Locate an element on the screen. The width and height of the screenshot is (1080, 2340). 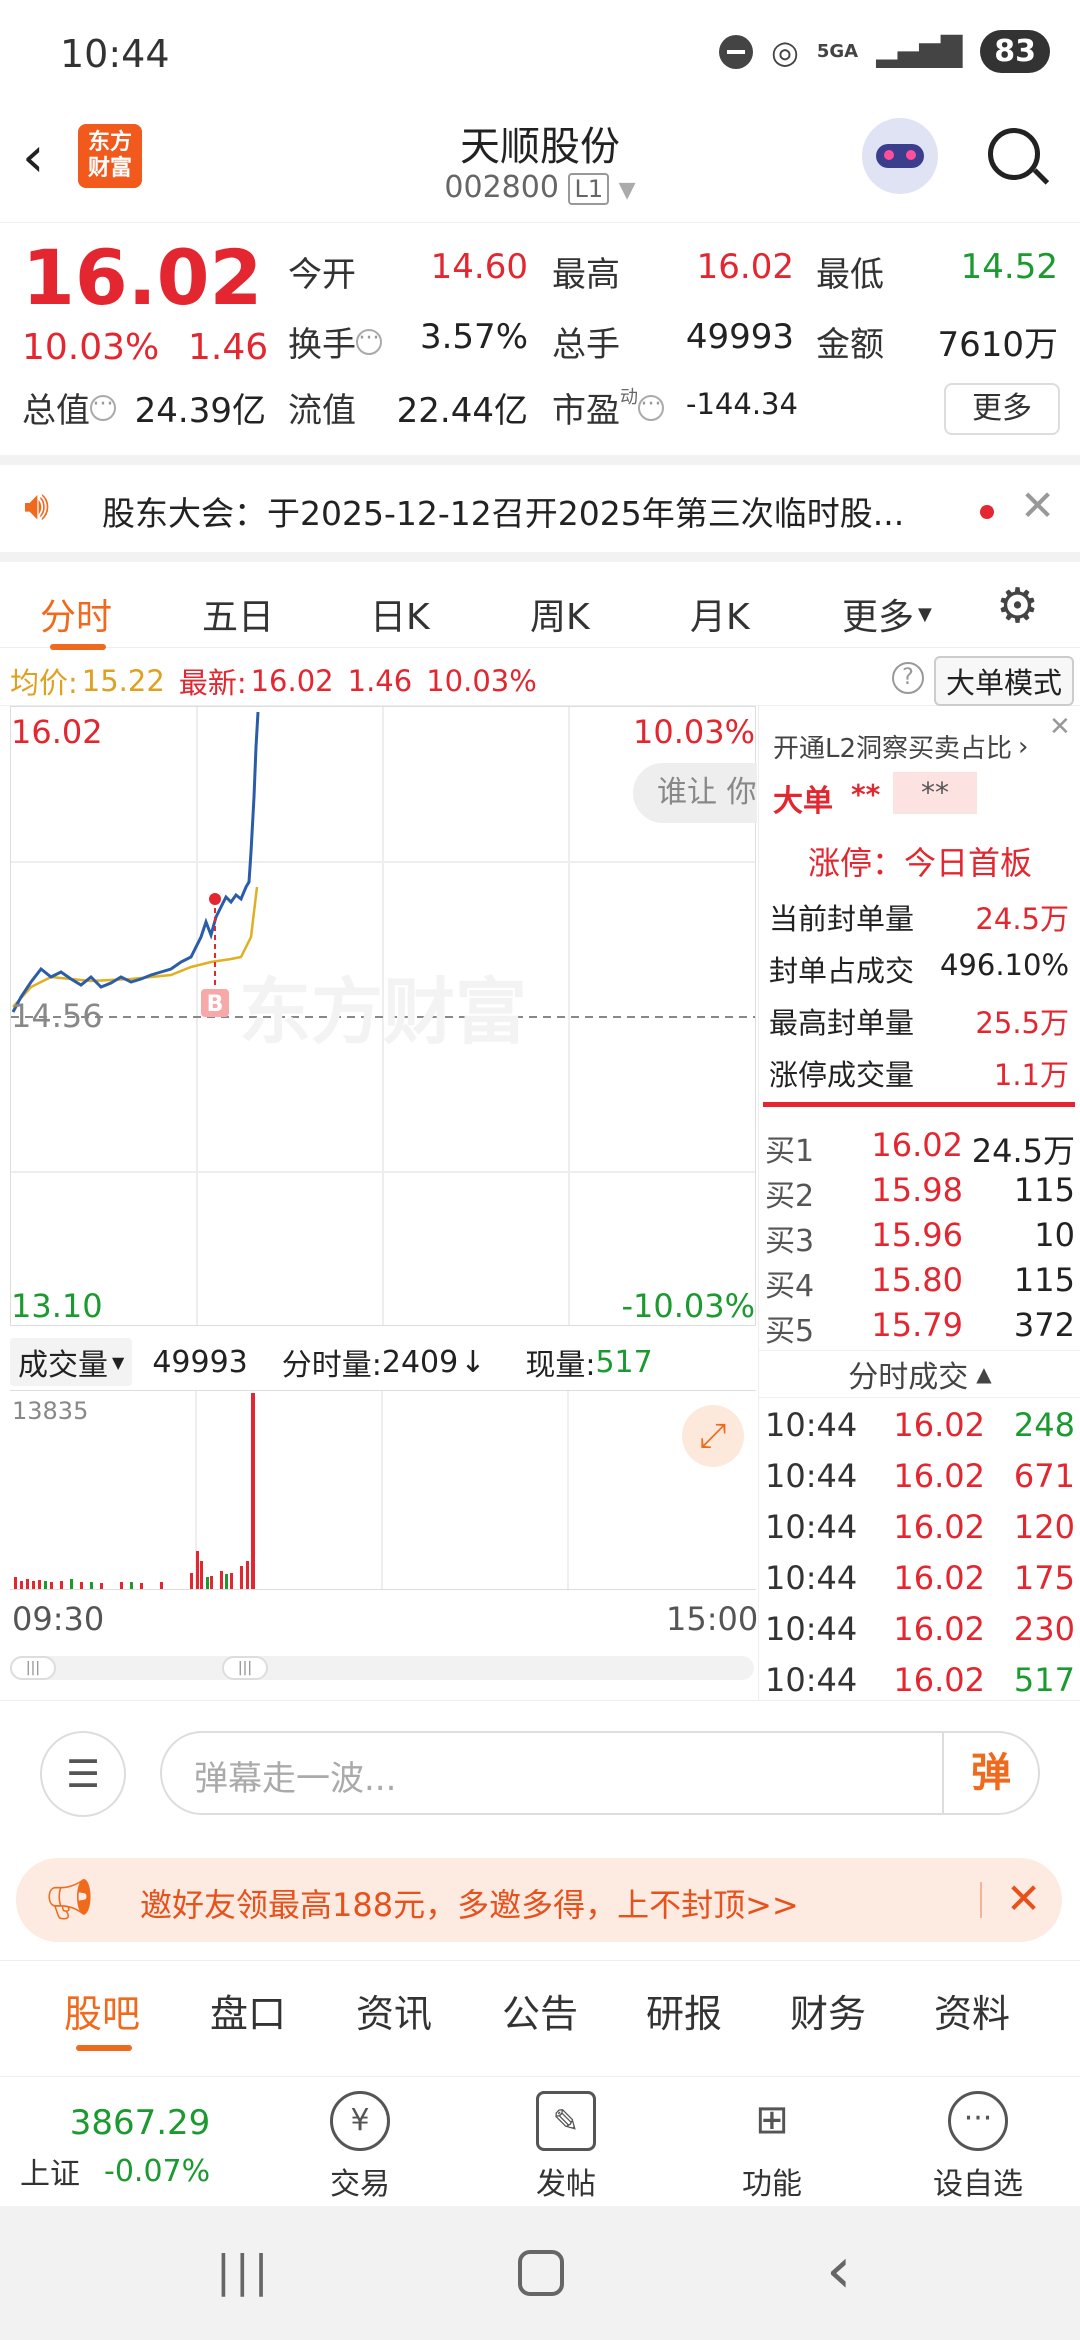
nav-watchlist: ··· 设自选 is located at coordinates (978, 2147).